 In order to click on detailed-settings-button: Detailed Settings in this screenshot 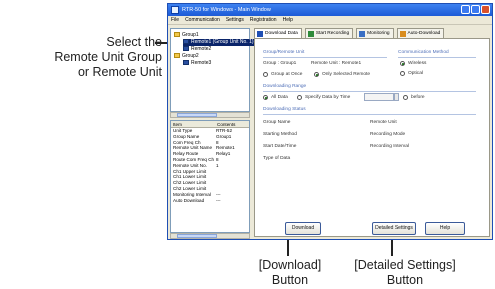, I will do `click(394, 228)`.